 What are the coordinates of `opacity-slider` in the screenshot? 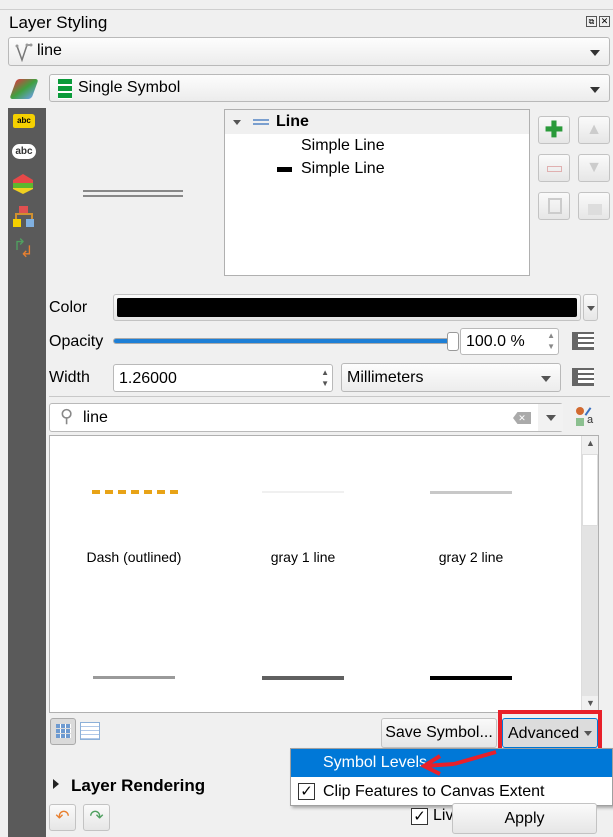 It's located at (284, 341).